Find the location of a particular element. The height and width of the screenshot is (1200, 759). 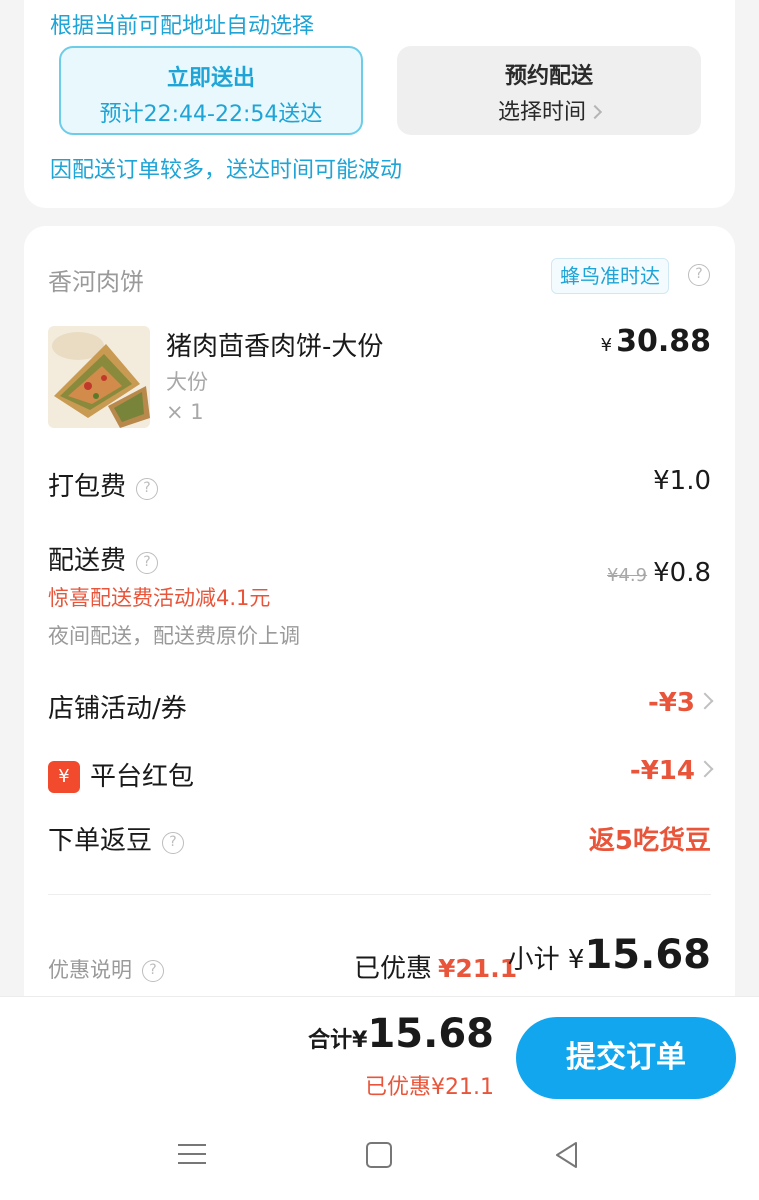

deliver-now-option: 立即送出 预计22:44-22:54送达 is located at coordinates (211, 90).